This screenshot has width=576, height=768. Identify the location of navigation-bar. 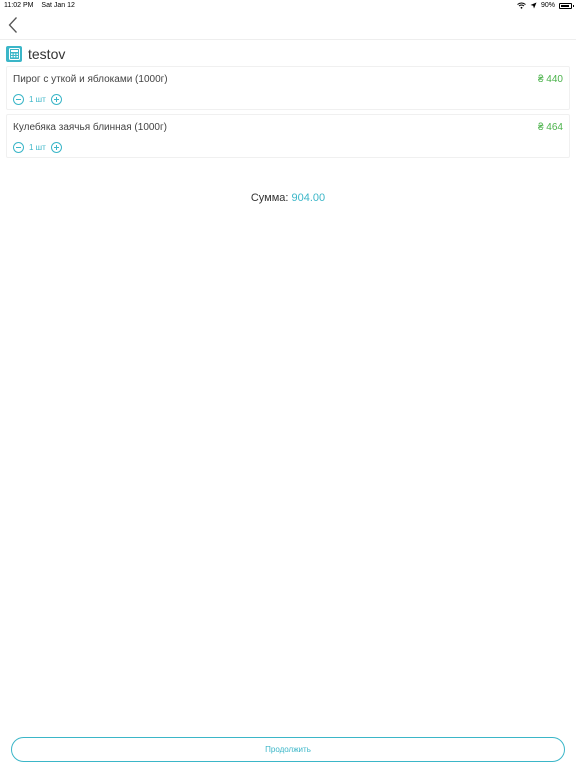
(288, 26).